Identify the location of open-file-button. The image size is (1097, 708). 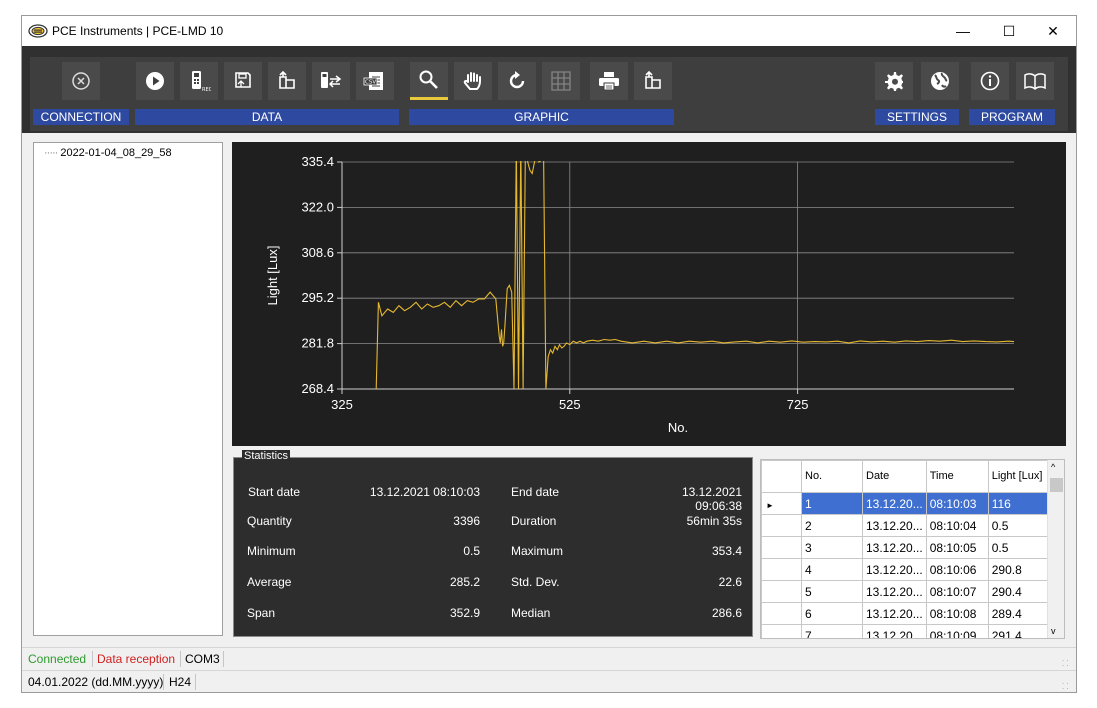
(287, 81).